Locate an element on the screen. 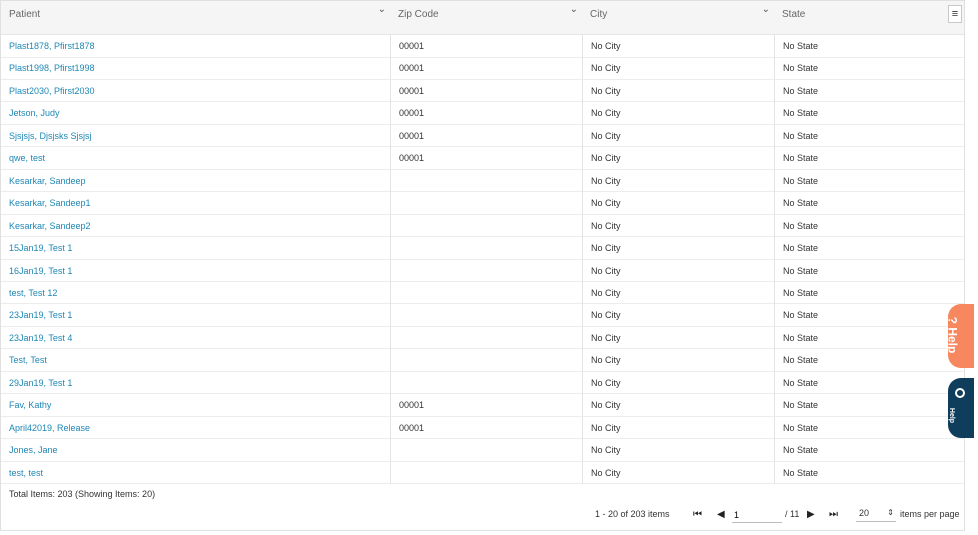  patient-link: Kesarkar, Sandeep is located at coordinates (195, 181).